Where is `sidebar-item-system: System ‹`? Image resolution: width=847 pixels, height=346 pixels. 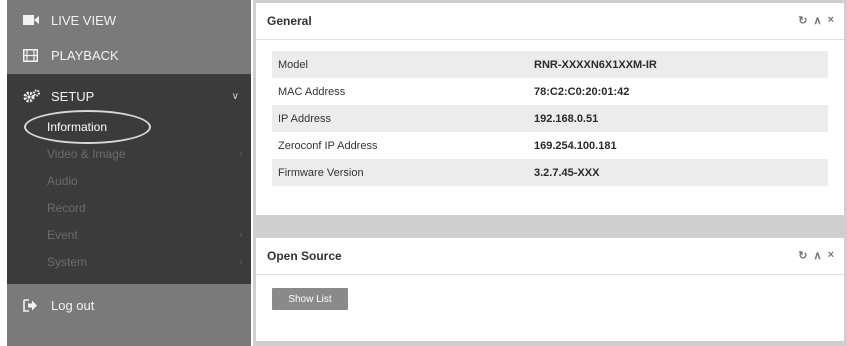 sidebar-item-system: System ‹ is located at coordinates (129, 262).